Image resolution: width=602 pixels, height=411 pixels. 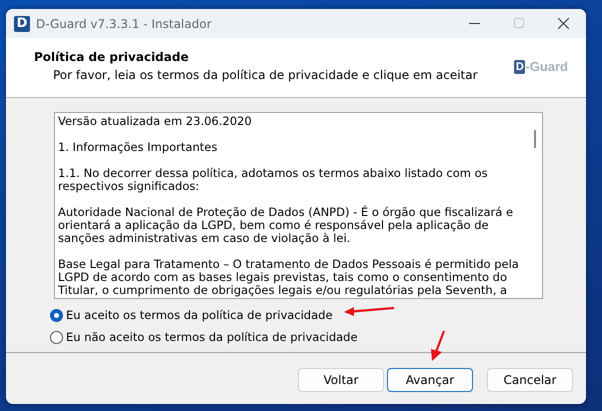 I want to click on license-paragraph: 1. Informações Importantes, so click(x=138, y=147).